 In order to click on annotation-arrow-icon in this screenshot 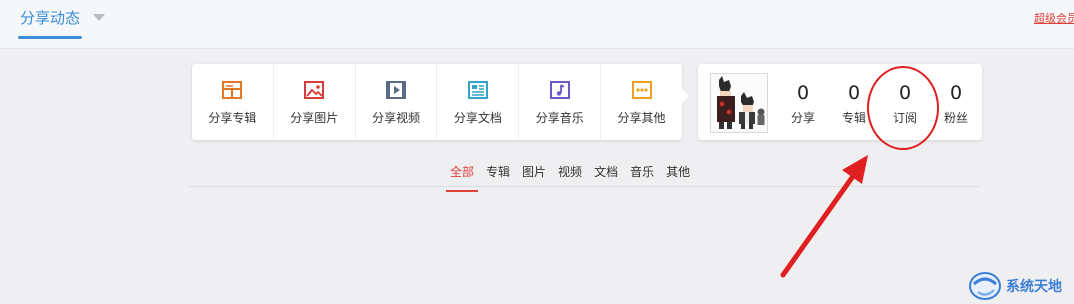, I will do `click(824, 216)`.